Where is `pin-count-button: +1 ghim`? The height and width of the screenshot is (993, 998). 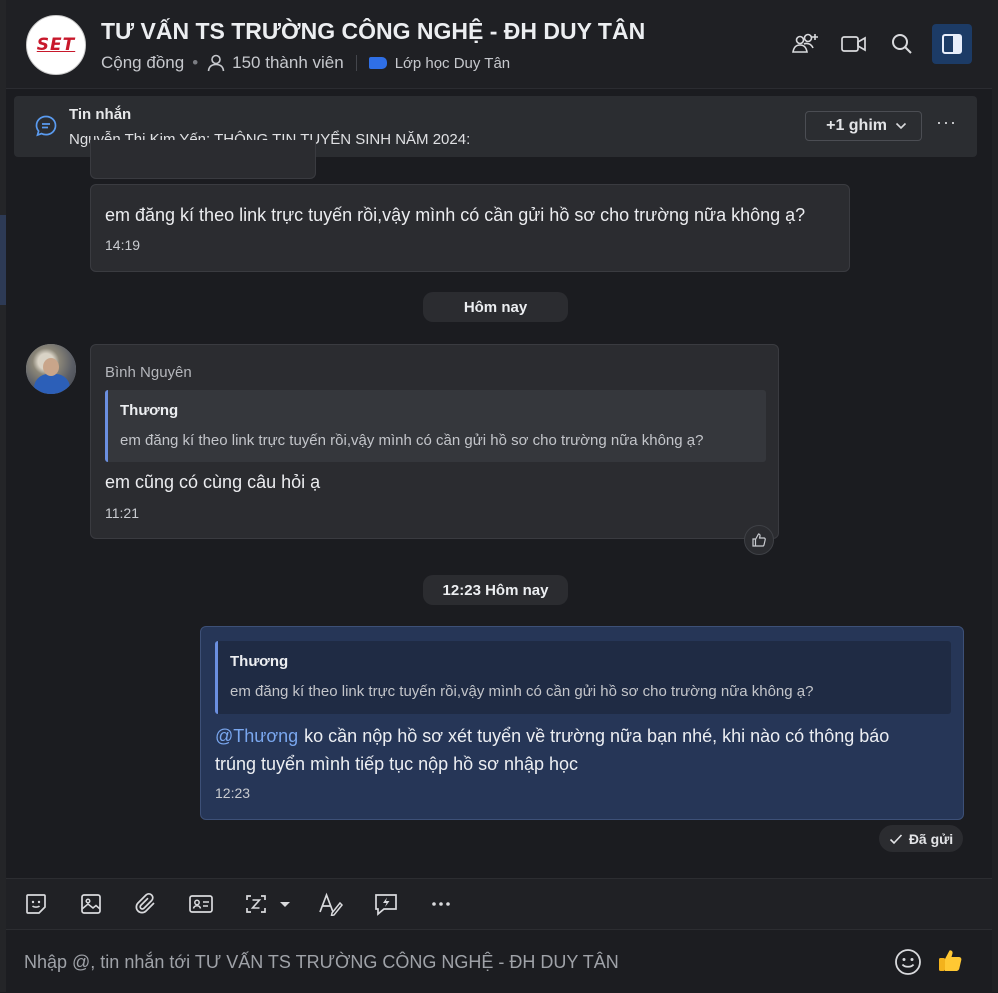
pin-count-button: +1 ghim is located at coordinates (863, 126).